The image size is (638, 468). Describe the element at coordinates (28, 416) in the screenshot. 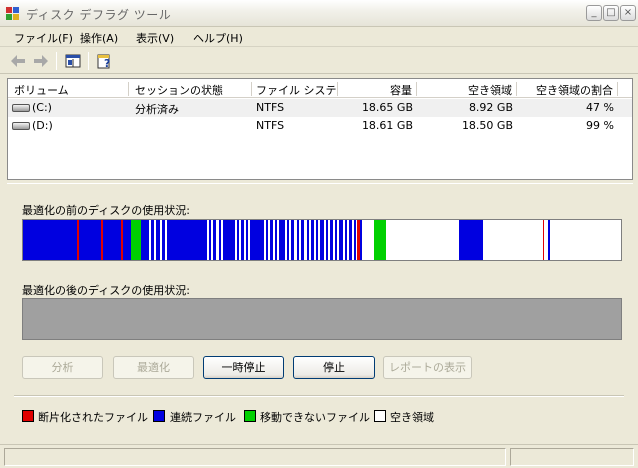

I see `legend-swatch-fragmented` at that location.